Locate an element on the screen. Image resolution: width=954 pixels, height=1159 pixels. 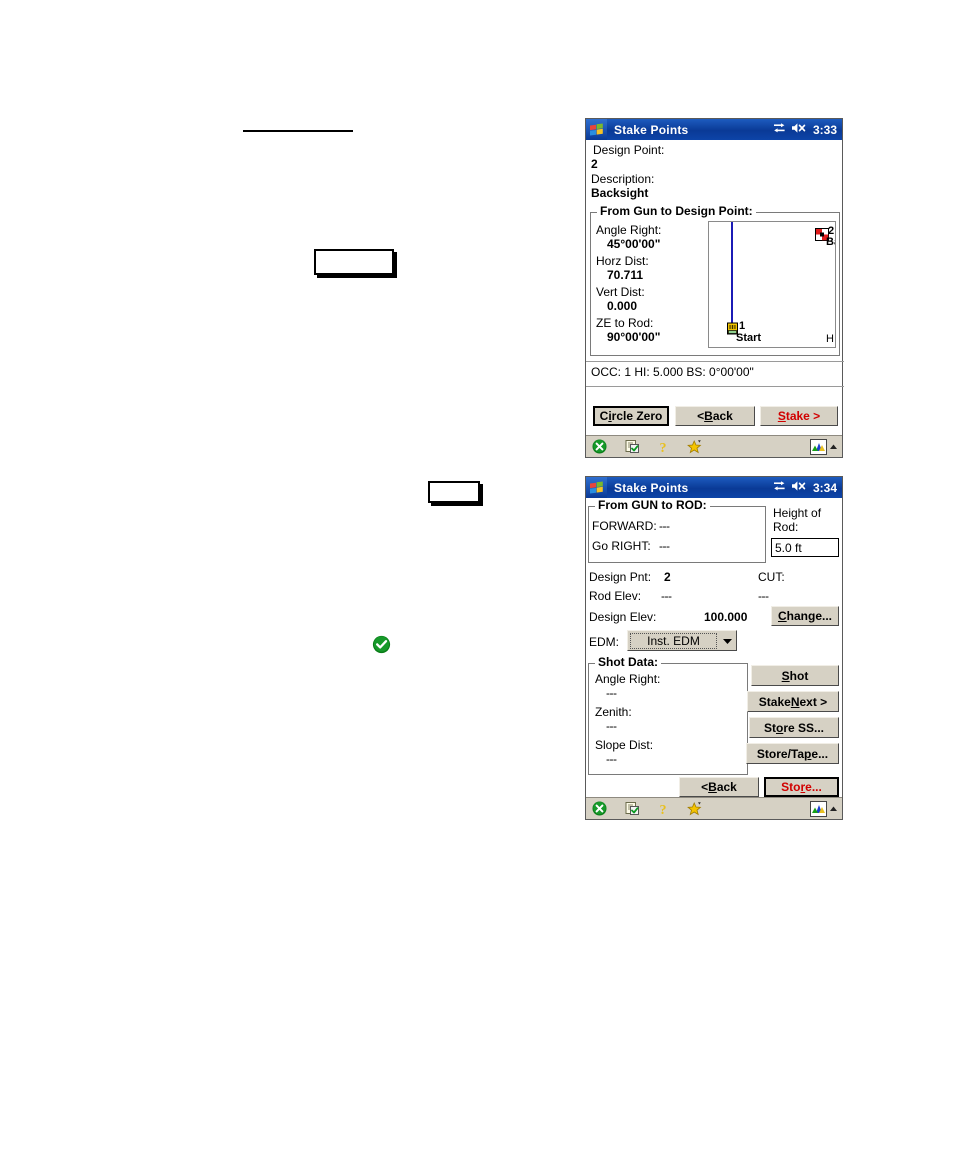
edm-selected-value: Inst. EDM is located at coordinates (673, 640).